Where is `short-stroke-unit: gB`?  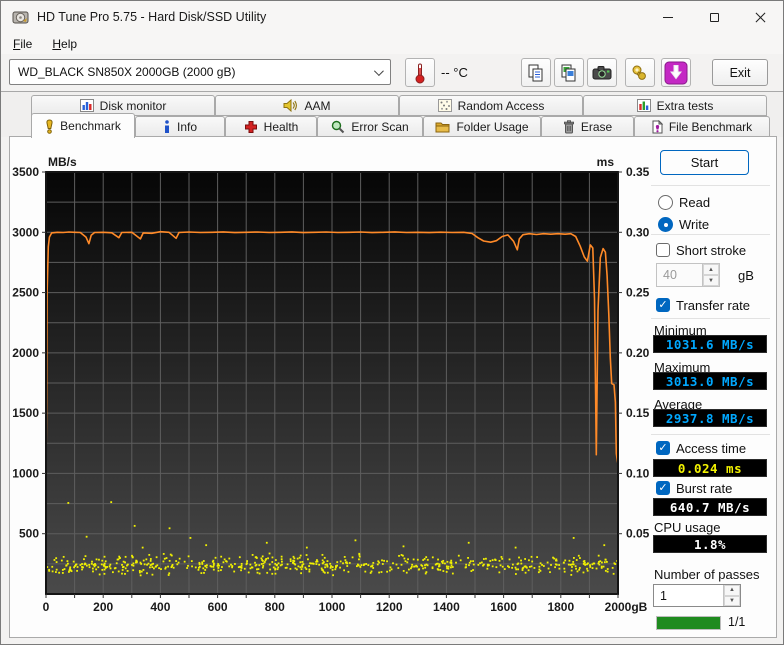 short-stroke-unit: gB is located at coordinates (746, 275).